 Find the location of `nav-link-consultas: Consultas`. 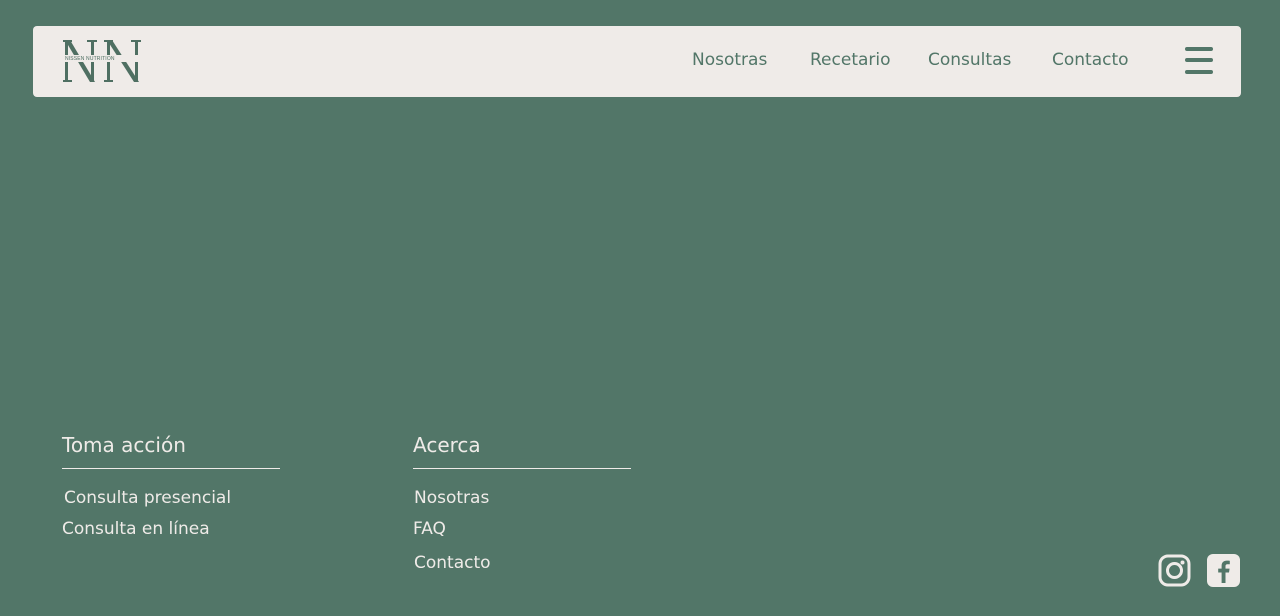

nav-link-consultas: Consultas is located at coordinates (969, 60).